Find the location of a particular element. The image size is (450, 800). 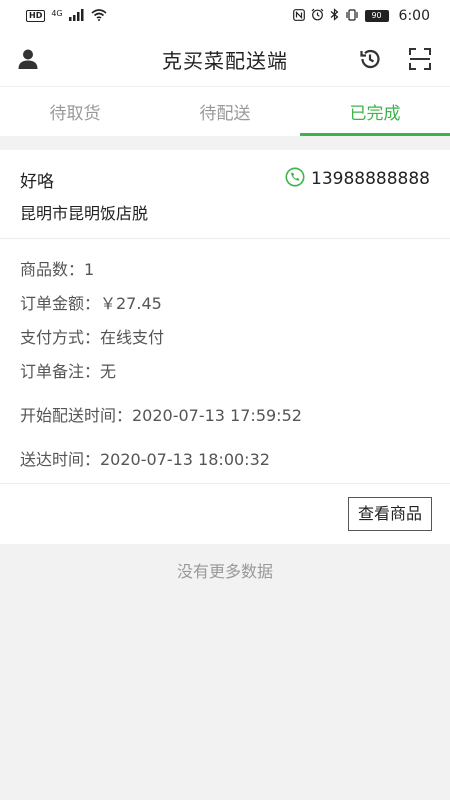

customer-row: 好咯 13988888888 is located at coordinates (225, 179).